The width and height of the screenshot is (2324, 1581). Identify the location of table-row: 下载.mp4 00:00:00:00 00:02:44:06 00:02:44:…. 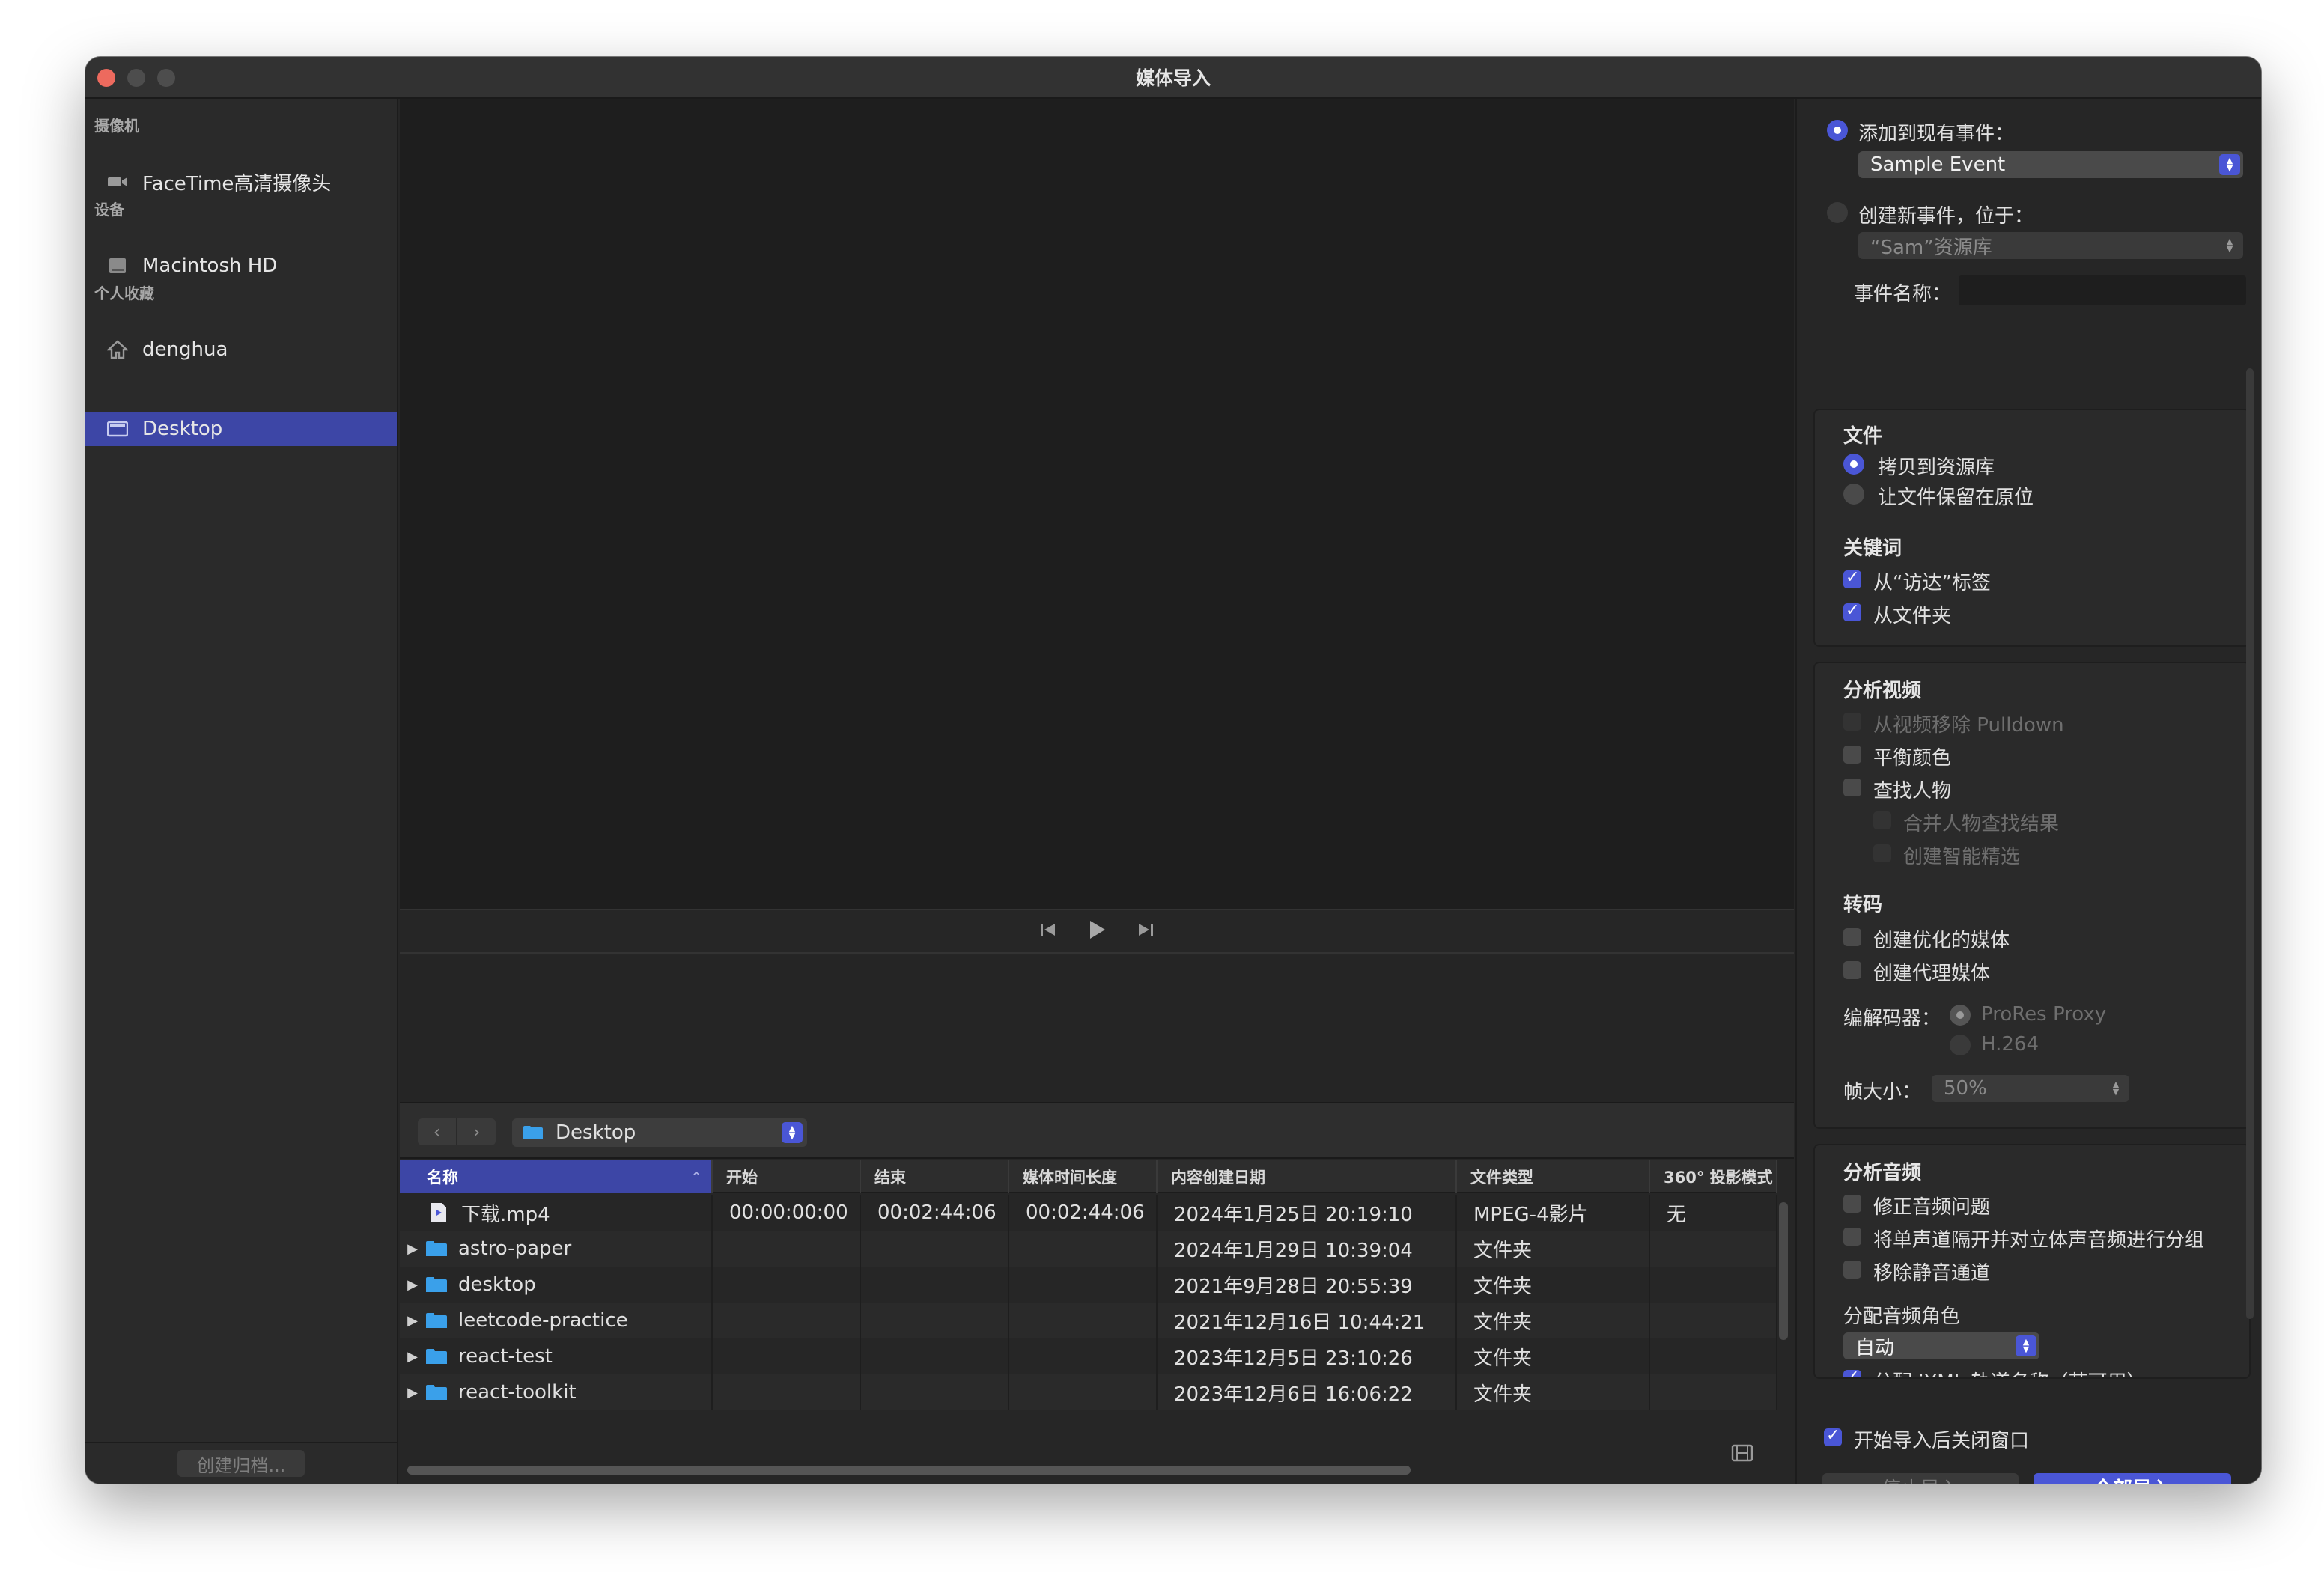
(1088, 1213).